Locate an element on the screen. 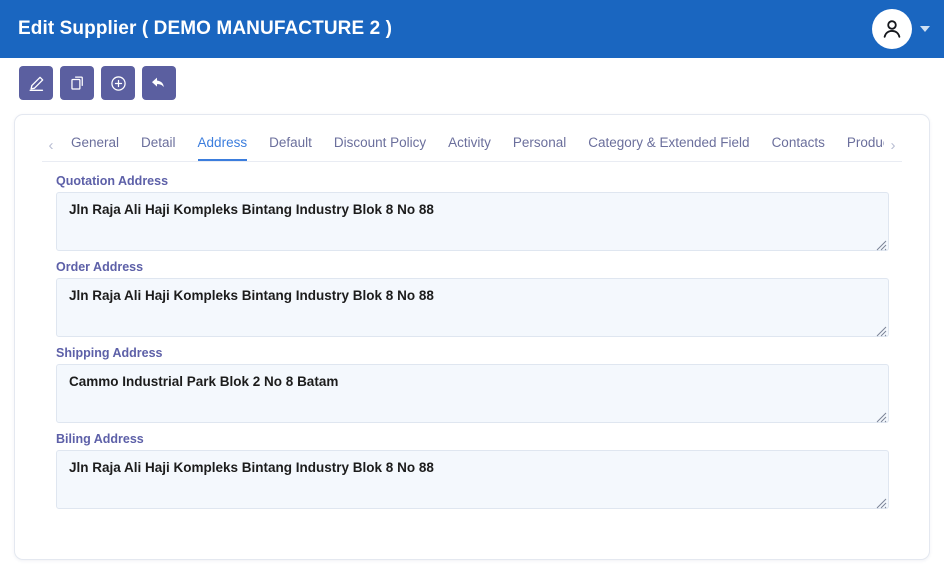  quotation-address-label: Quotation Address is located at coordinates (112, 181).